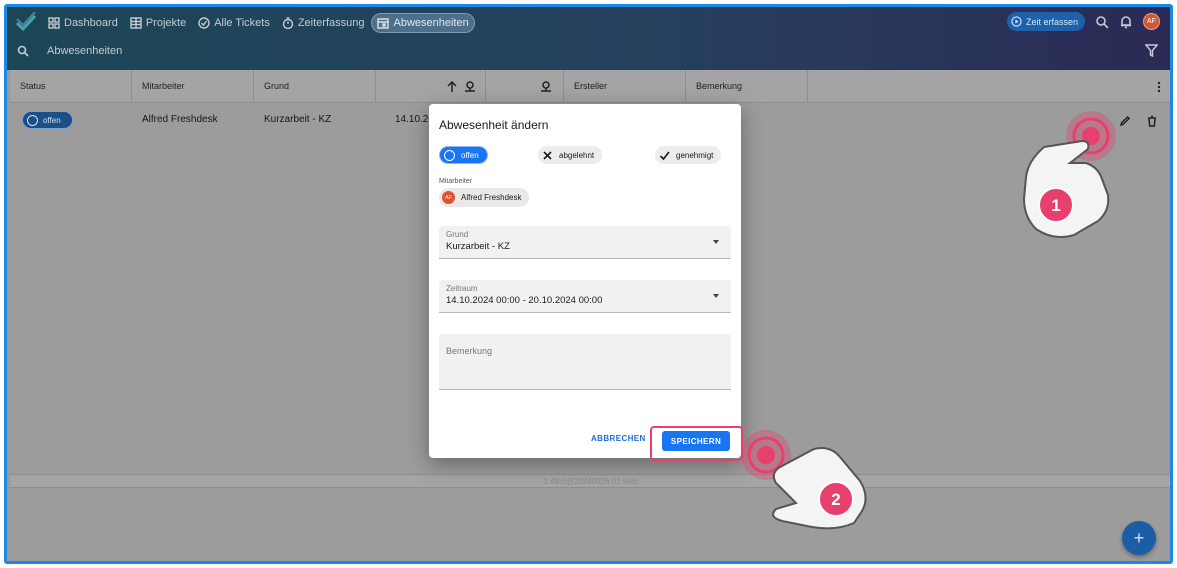  What do you see at coordinates (546, 86) in the screenshot?
I see `calendar-end-icon` at bounding box center [546, 86].